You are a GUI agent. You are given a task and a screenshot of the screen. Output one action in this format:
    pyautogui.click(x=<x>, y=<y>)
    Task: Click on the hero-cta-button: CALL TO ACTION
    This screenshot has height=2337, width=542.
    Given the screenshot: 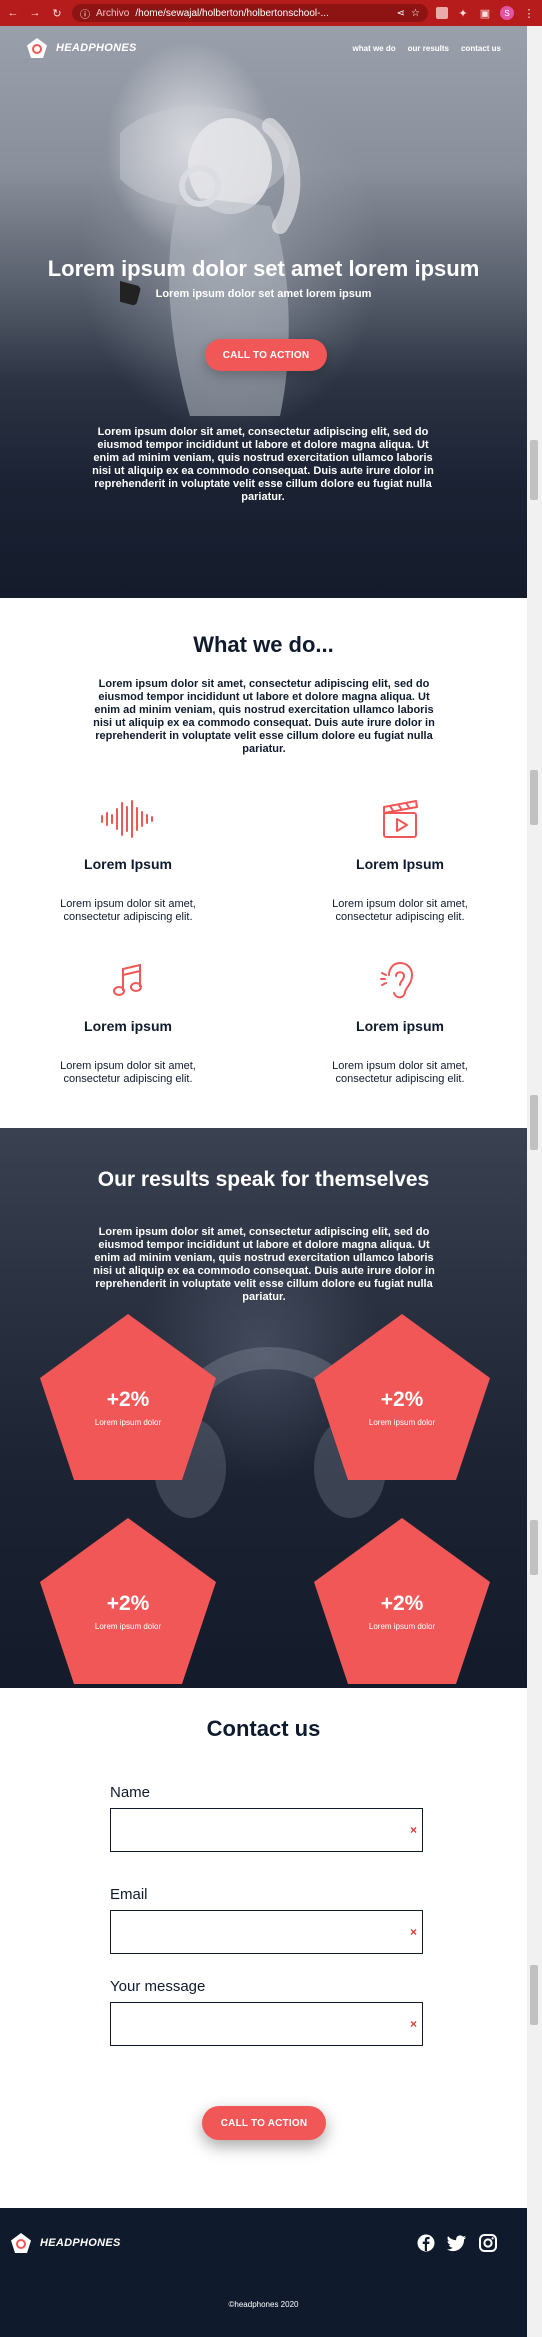 What is the action you would take?
    pyautogui.click(x=266, y=355)
    